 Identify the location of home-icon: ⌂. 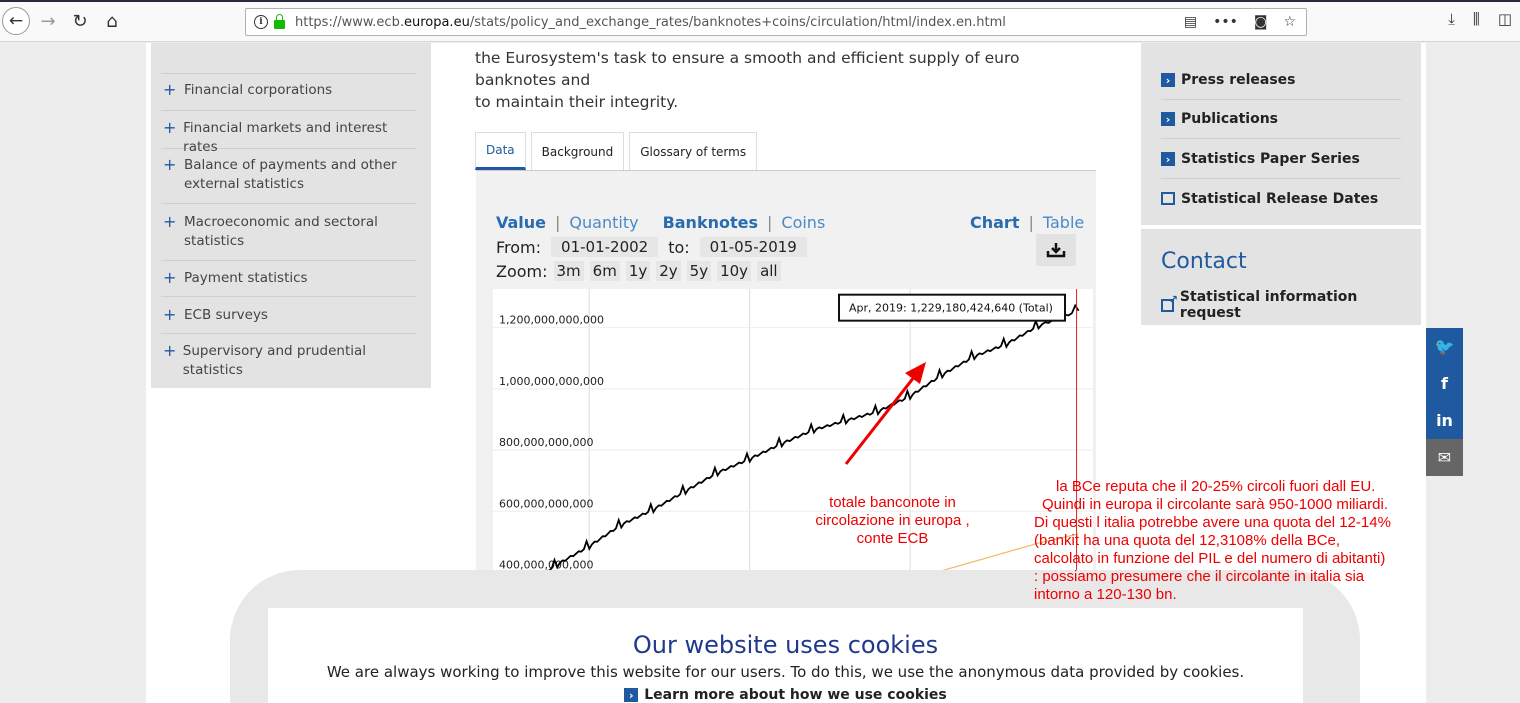
(112, 21).